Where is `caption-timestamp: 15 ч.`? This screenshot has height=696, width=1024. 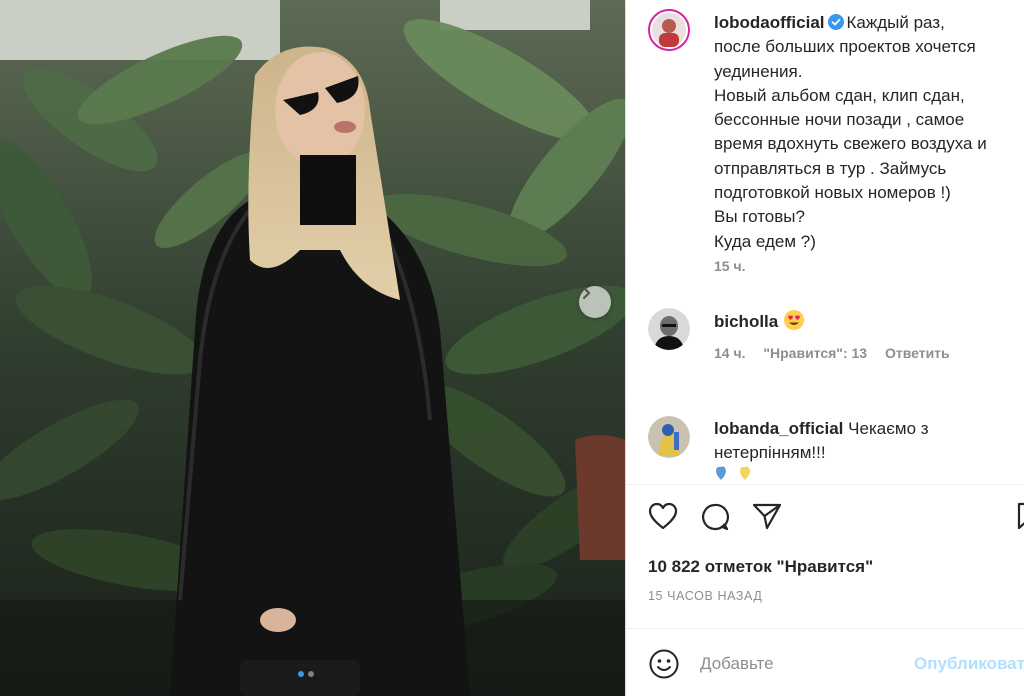 caption-timestamp: 15 ч. is located at coordinates (730, 266).